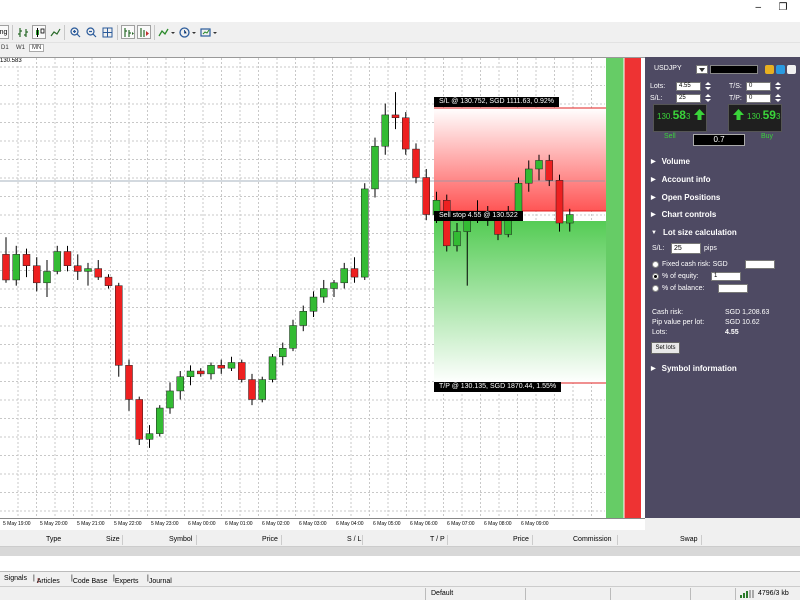 The width and height of the screenshot is (800, 600). I want to click on col-size: Size, so click(113, 539).